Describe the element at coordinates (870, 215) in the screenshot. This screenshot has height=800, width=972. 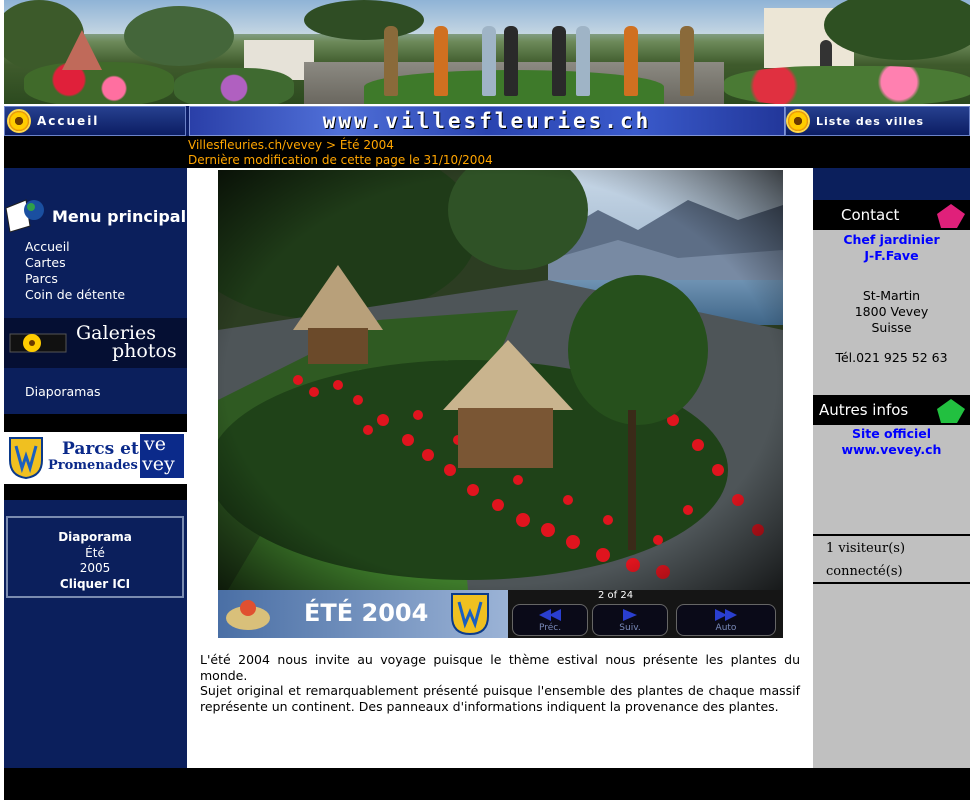
I see `contact-title: Contact` at that location.